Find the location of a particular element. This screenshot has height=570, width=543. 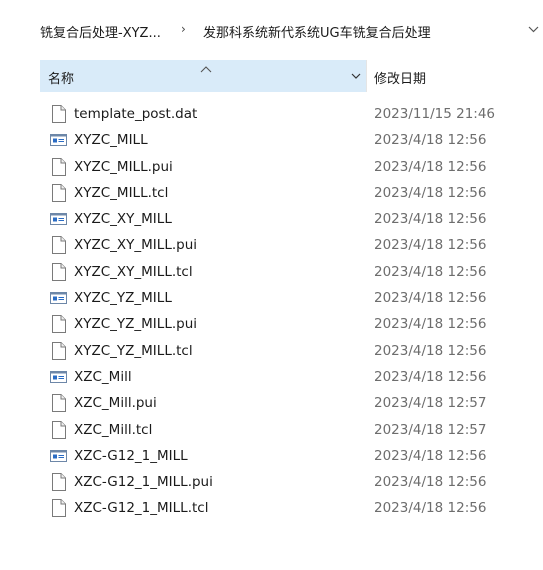

file-row: XYZC_MILL.pui 2023/4/18 12:56 is located at coordinates (291, 167).